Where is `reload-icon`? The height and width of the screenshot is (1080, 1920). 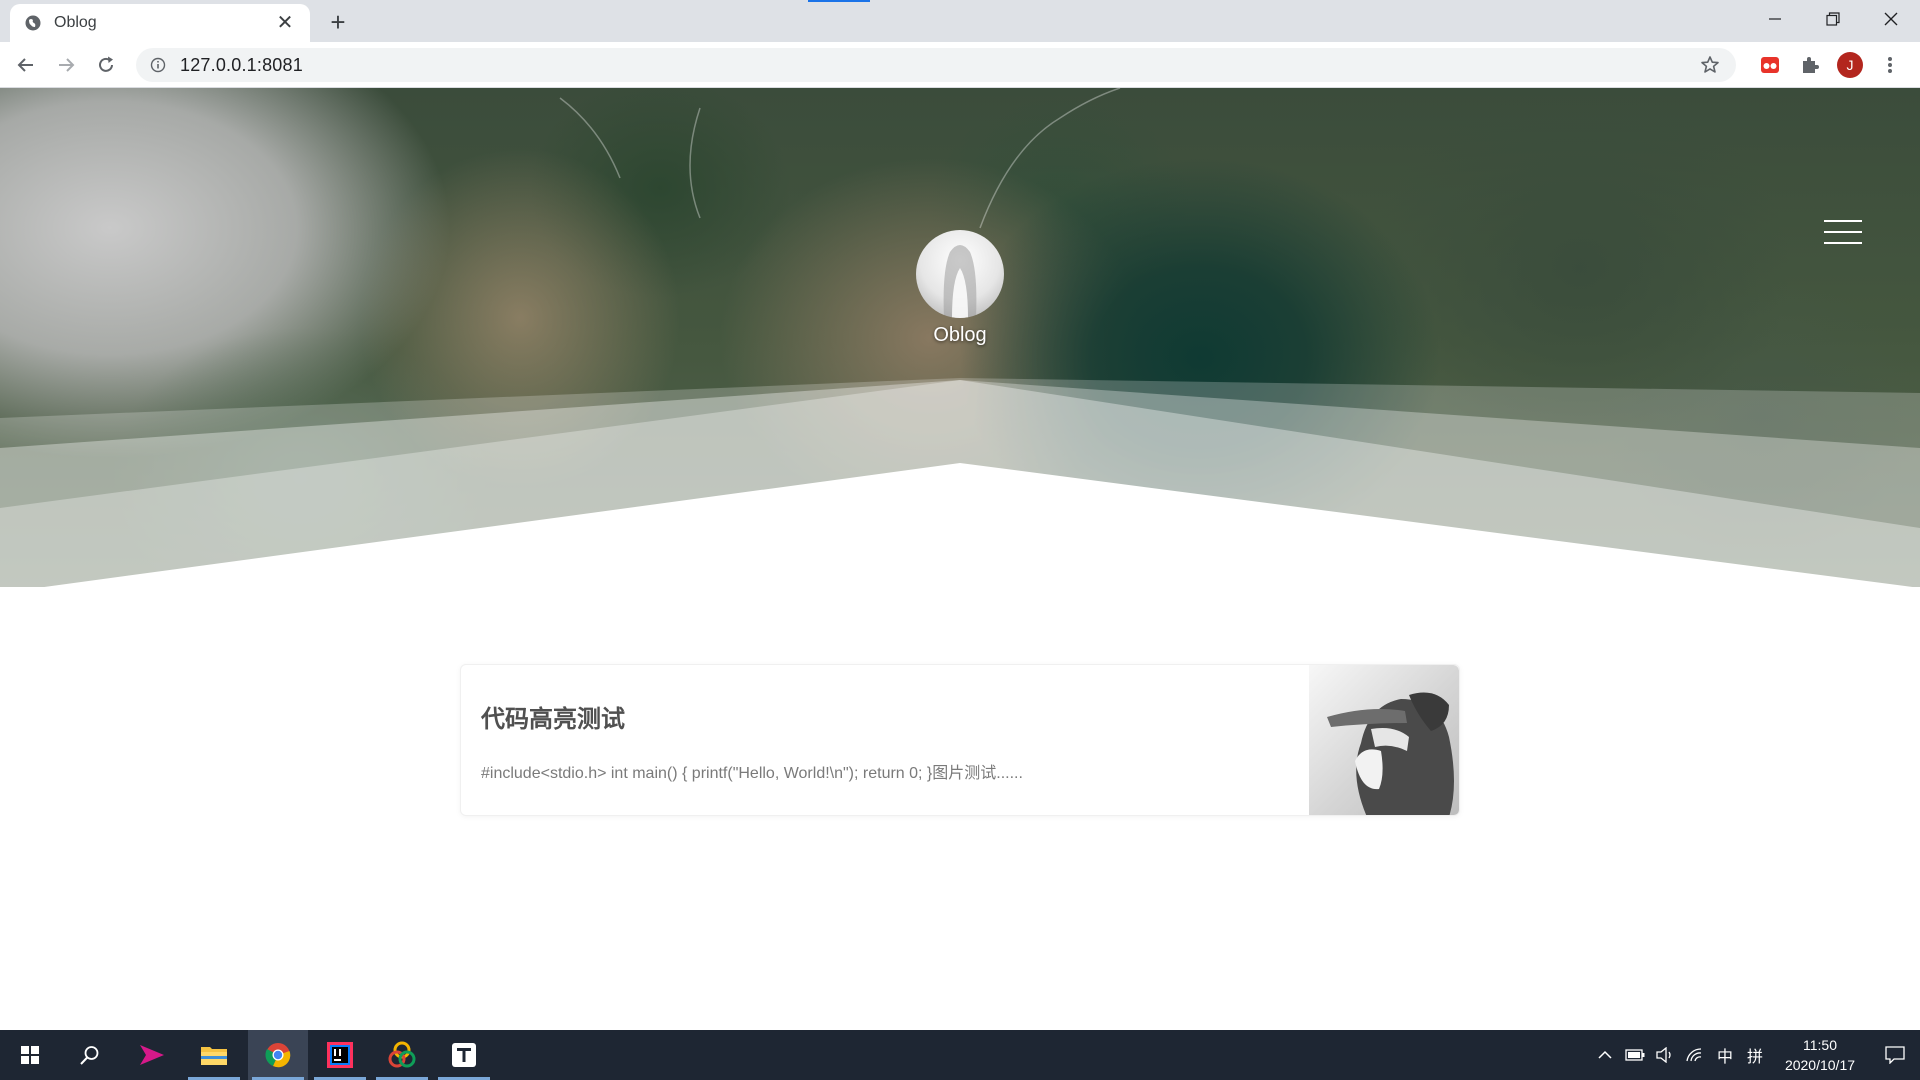 reload-icon is located at coordinates (106, 64).